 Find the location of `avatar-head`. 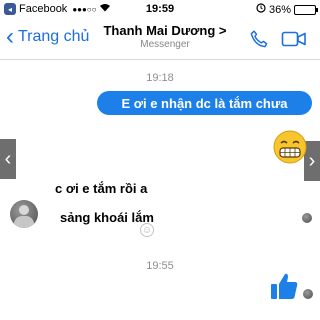

avatar-head is located at coordinates (24, 210).